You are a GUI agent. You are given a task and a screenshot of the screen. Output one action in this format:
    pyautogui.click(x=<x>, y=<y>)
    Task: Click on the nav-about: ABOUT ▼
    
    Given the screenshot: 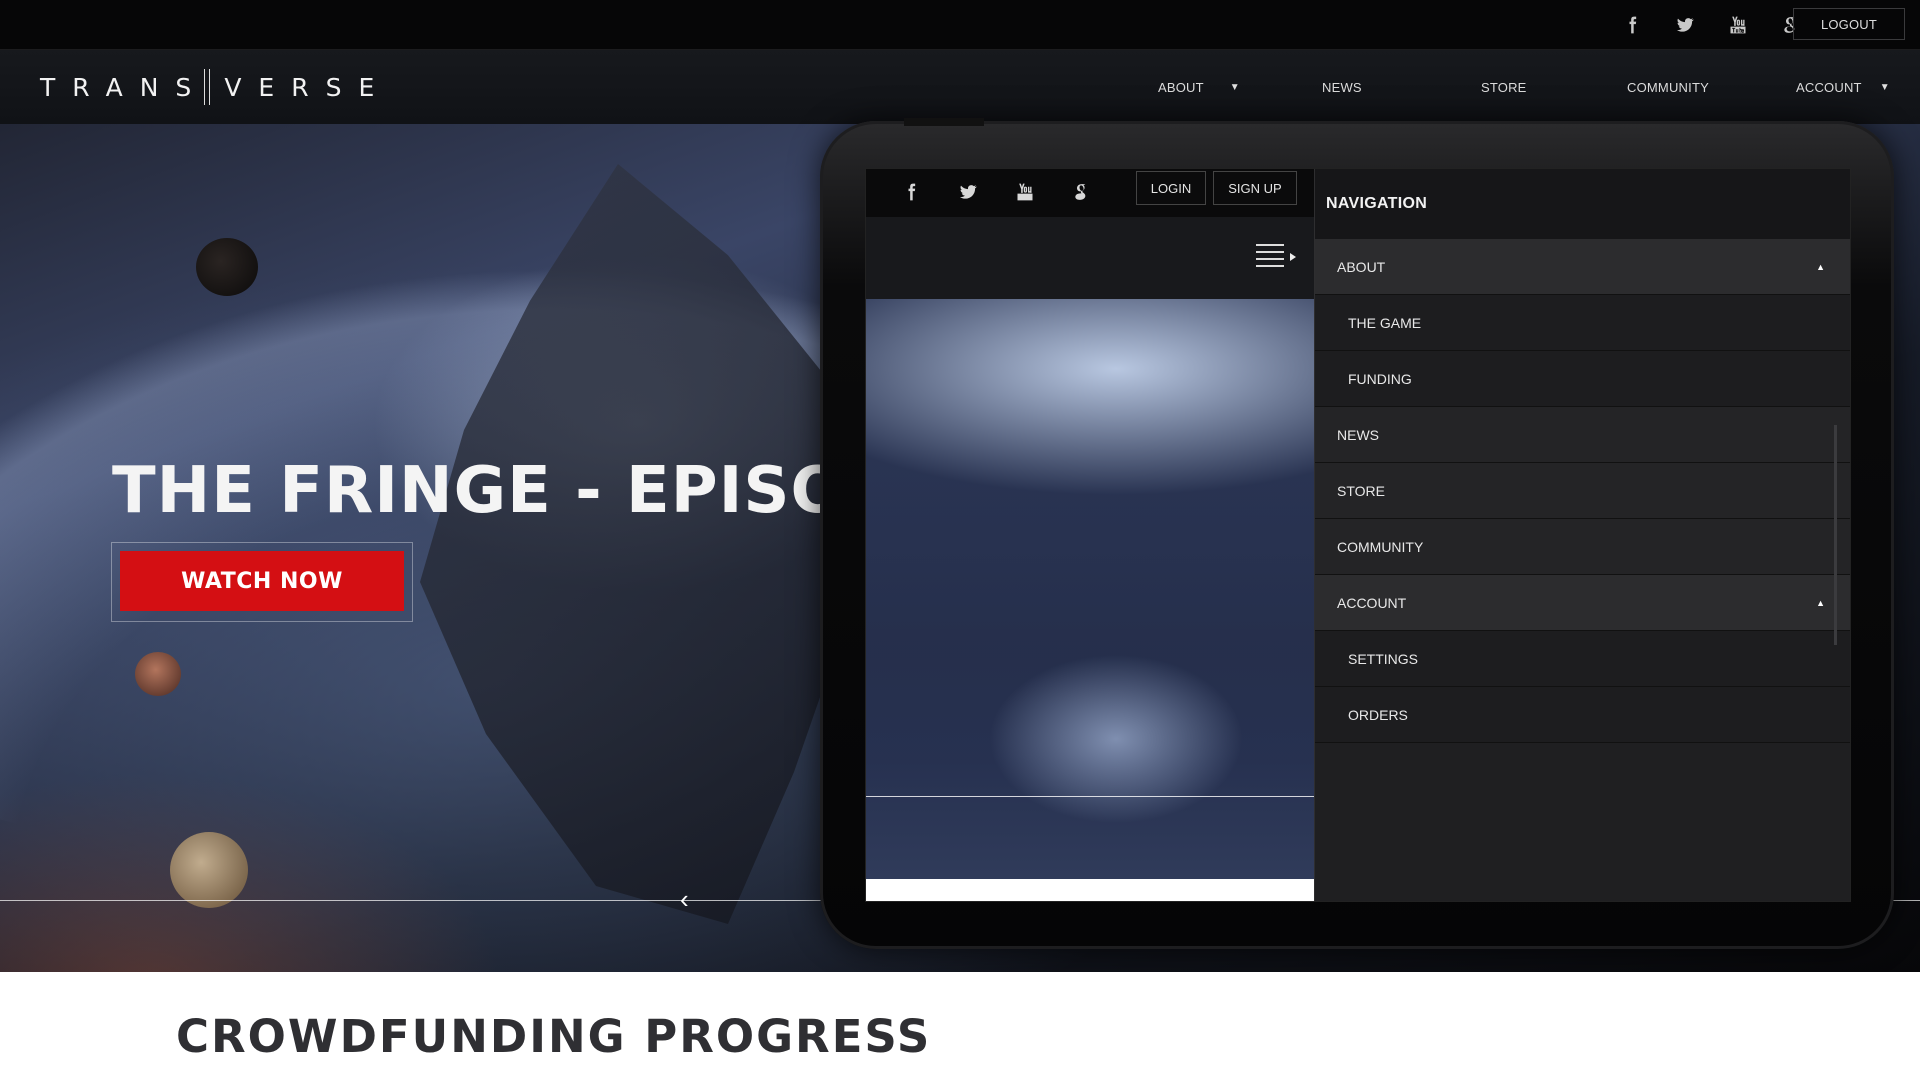 What is the action you would take?
    pyautogui.click(x=1199, y=87)
    